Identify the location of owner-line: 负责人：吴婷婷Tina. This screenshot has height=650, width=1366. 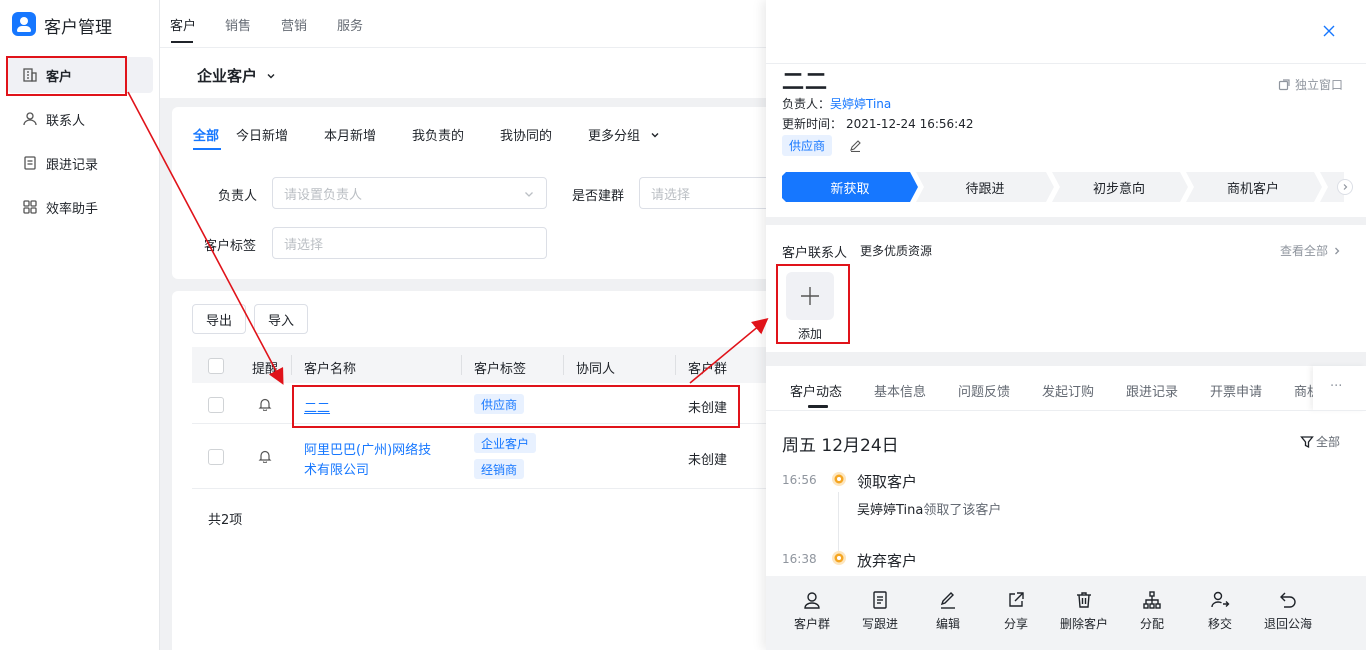
(836, 103).